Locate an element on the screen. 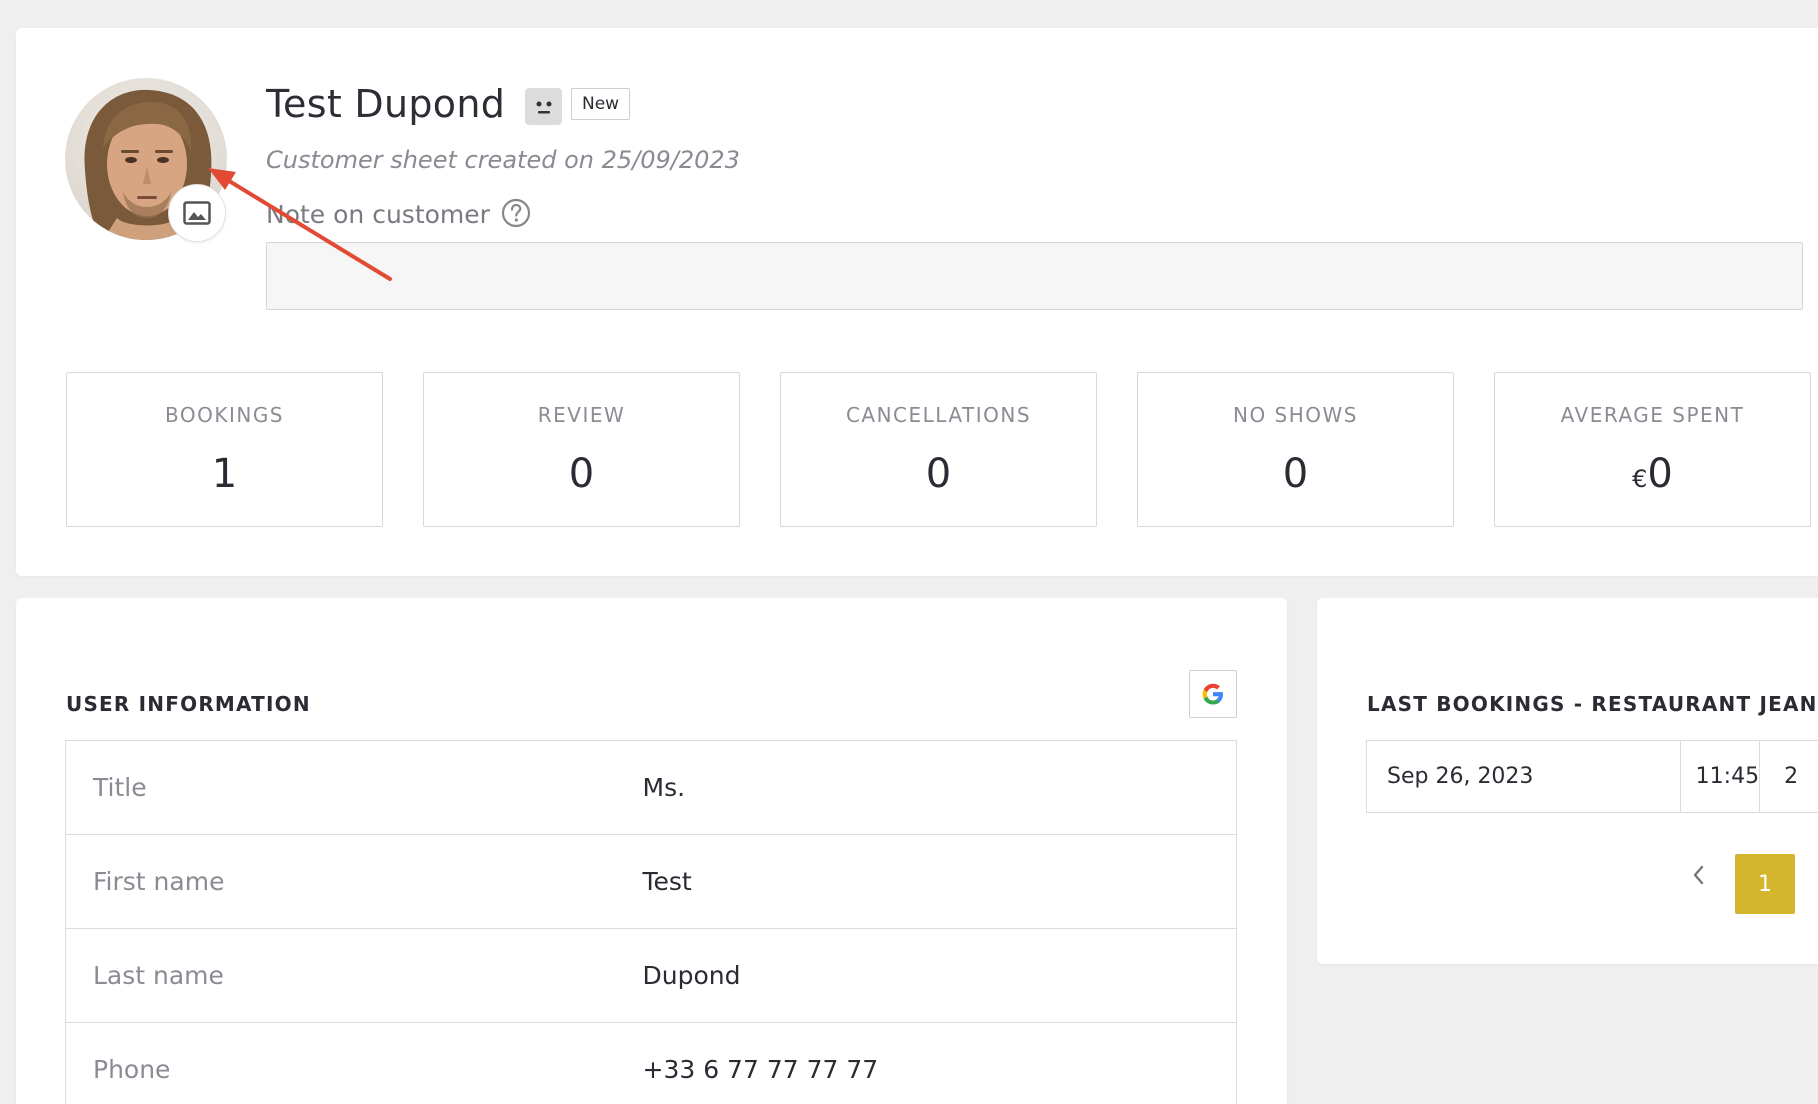  neutral-face-icon is located at coordinates (543, 106).